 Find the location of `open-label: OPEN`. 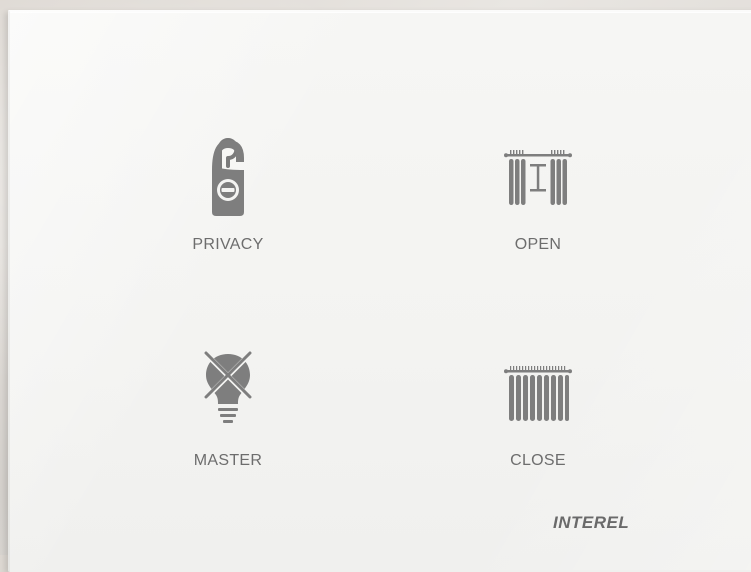

open-label: OPEN is located at coordinates (538, 244).